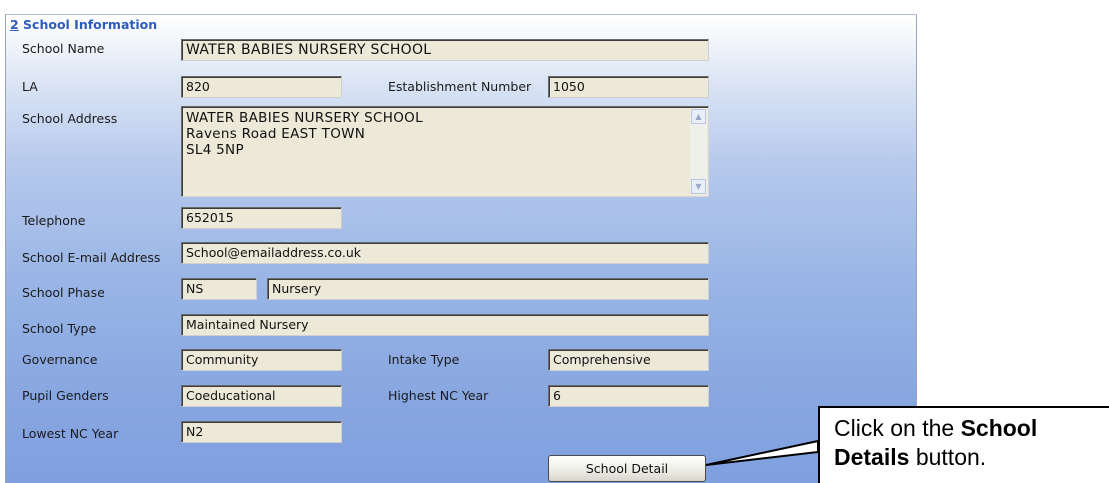 Image resolution: width=1109 pixels, height=483 pixels. I want to click on callout-bold-details: Details, so click(872, 457).